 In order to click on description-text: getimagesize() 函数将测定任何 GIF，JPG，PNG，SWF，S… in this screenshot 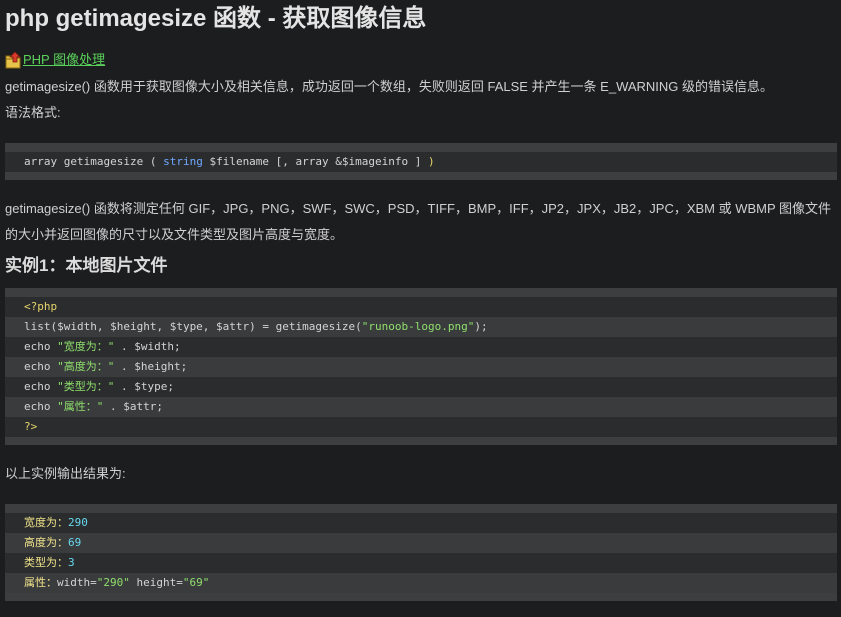, I will do `click(418, 221)`.